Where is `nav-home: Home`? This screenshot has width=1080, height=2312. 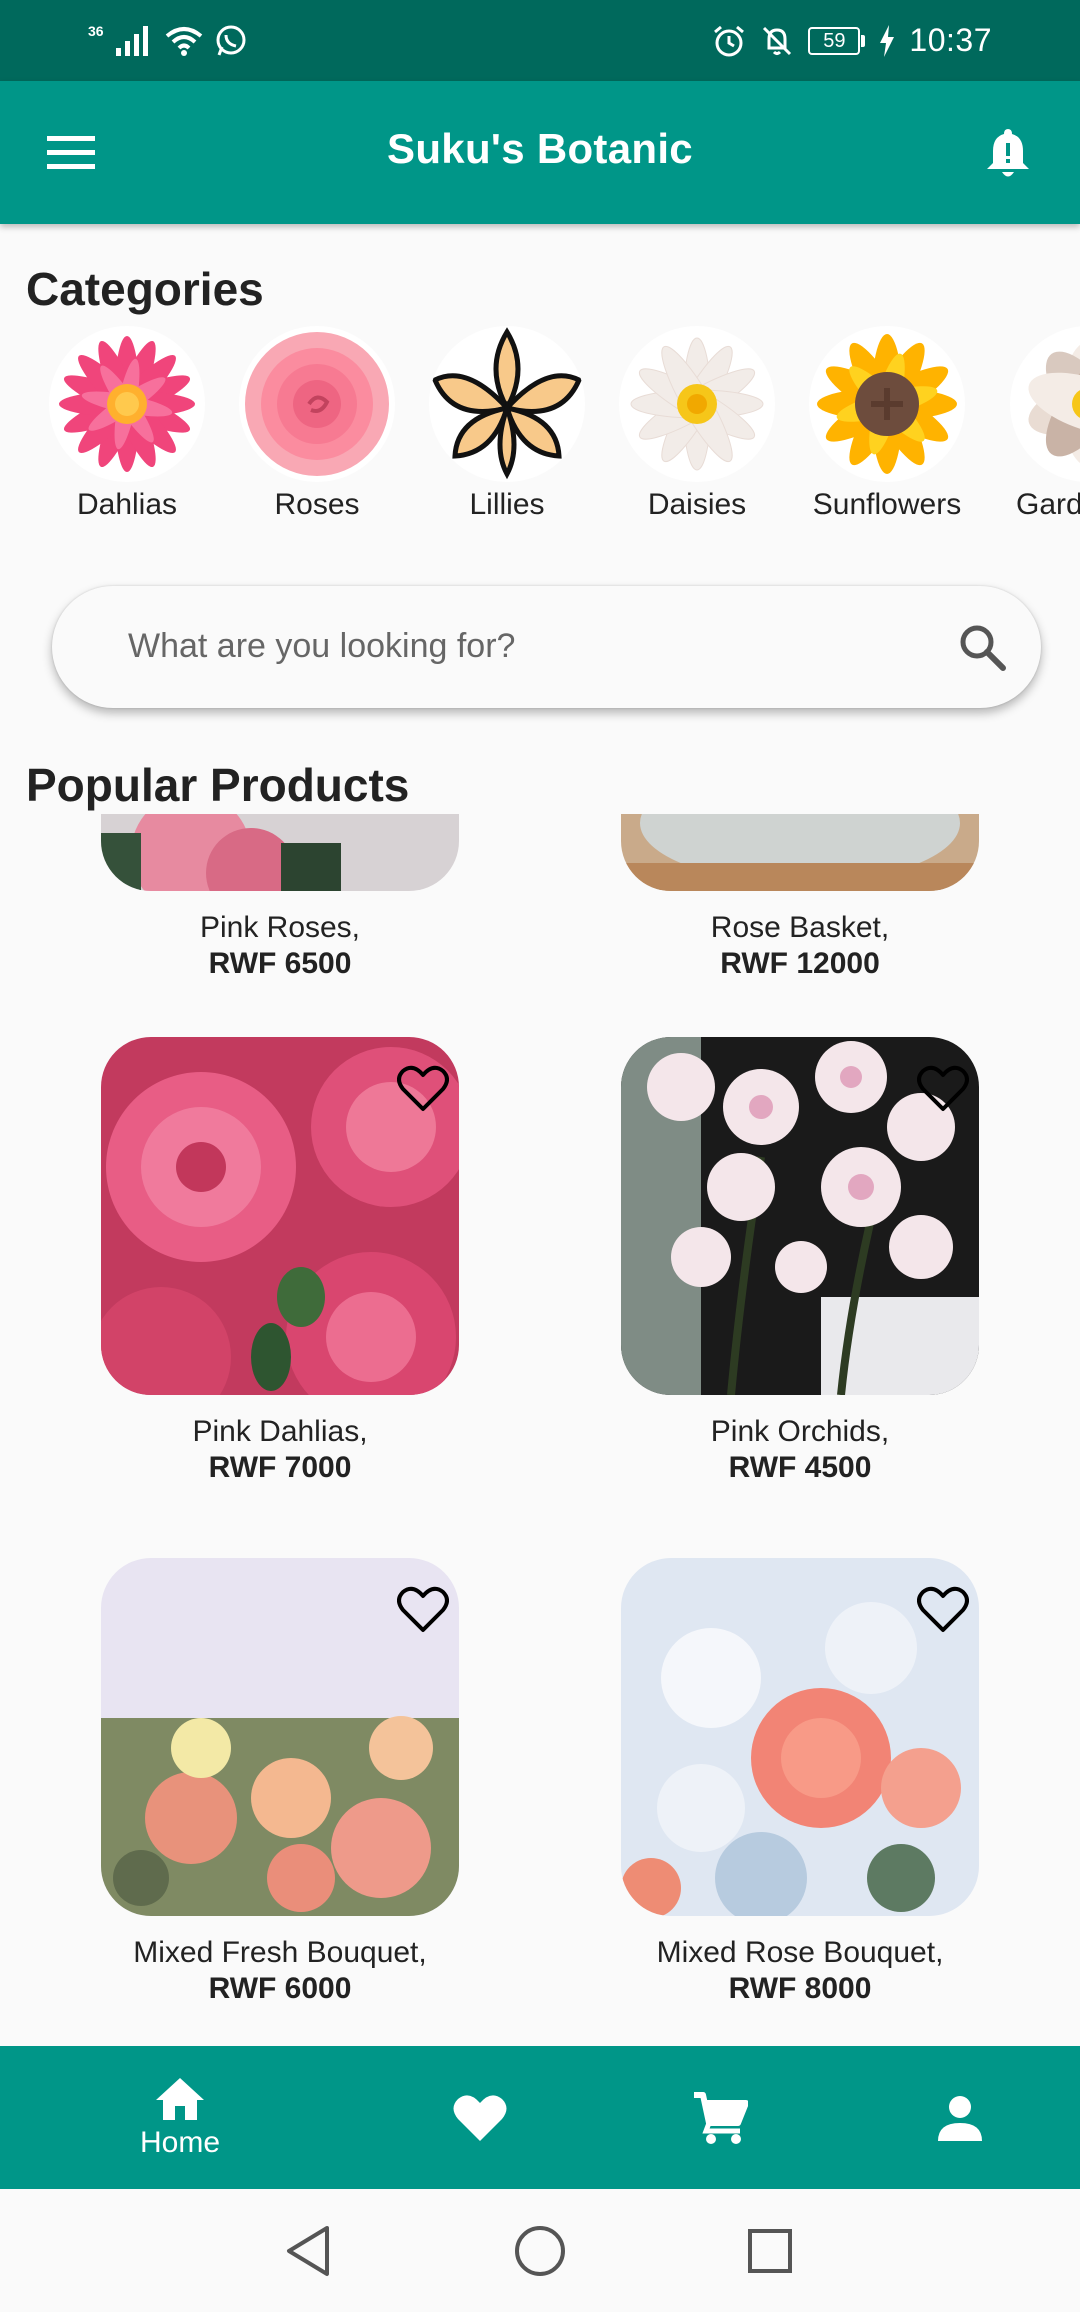 nav-home: Home is located at coordinates (180, 2117).